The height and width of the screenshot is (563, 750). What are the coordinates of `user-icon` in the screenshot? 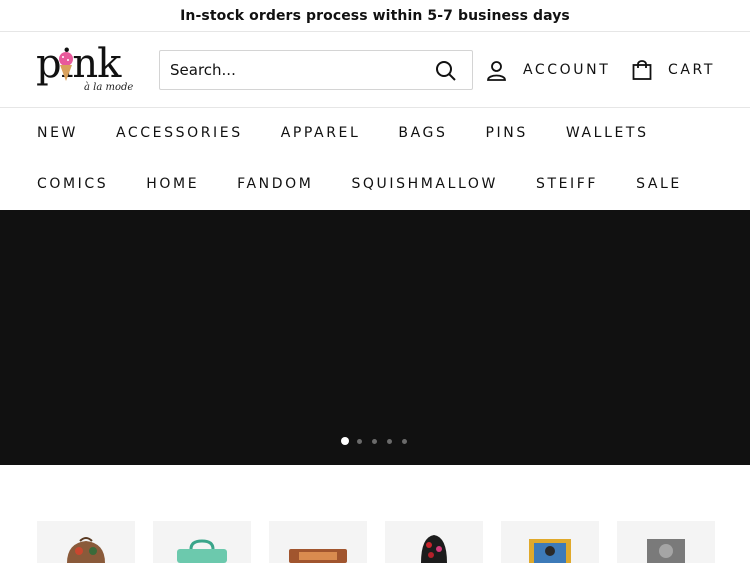 It's located at (496, 70).